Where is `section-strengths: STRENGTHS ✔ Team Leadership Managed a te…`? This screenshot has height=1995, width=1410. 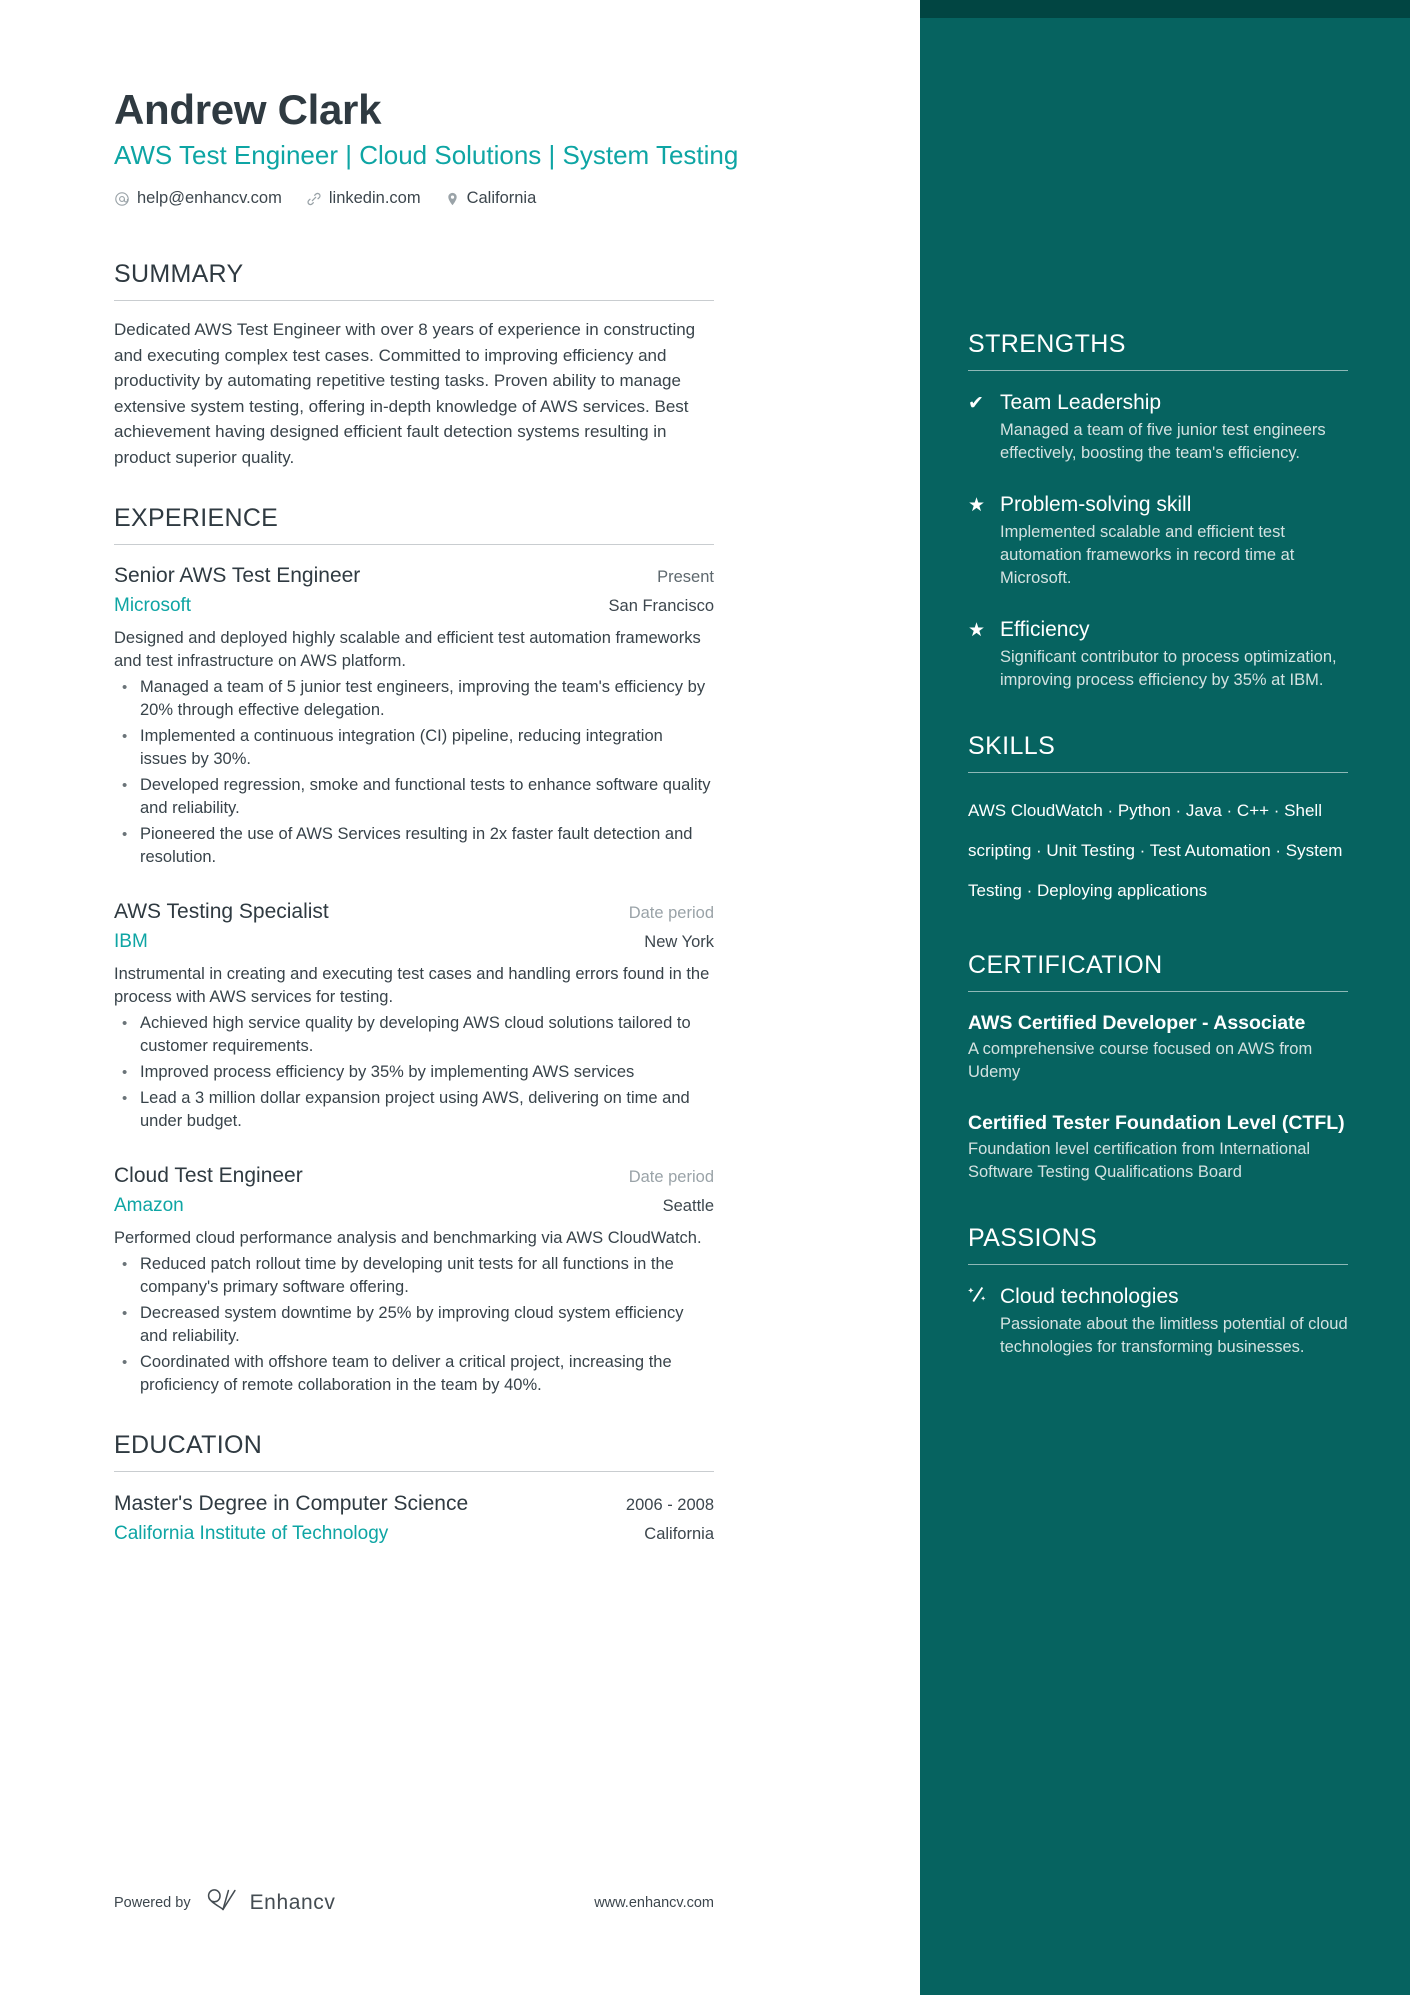 section-strengths: STRENGTHS ✔ Team Leadership Managed a te… is located at coordinates (1158, 511).